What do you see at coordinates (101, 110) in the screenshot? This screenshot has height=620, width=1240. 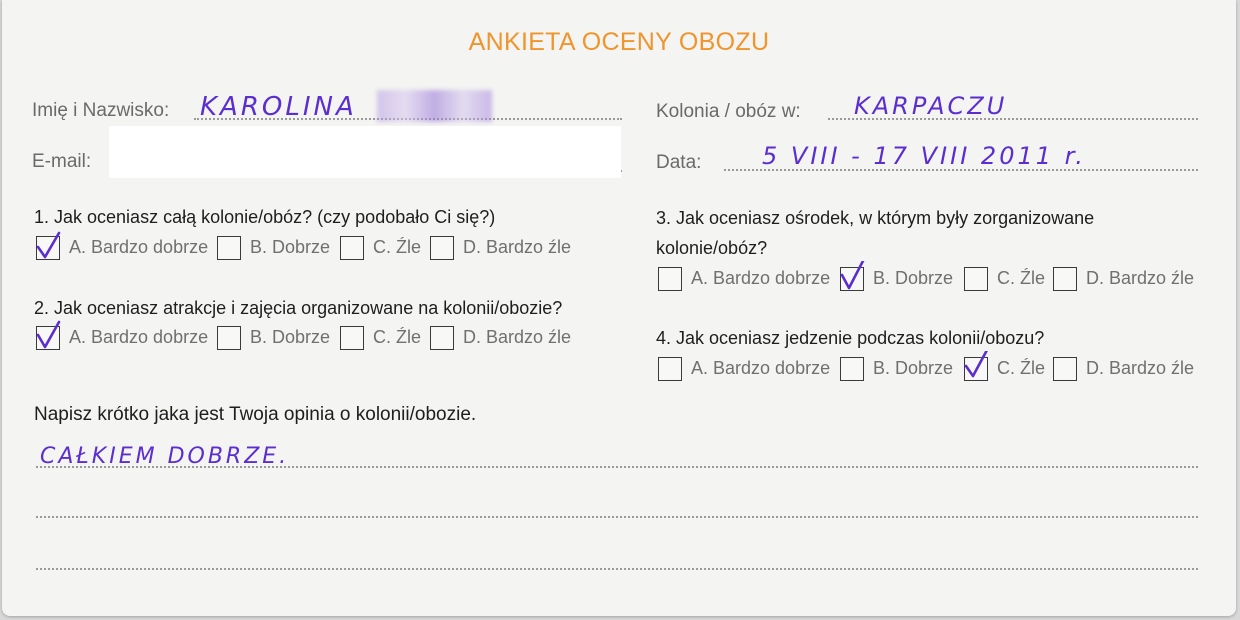 I see `name-label: Imię i Nazwisko:` at bounding box center [101, 110].